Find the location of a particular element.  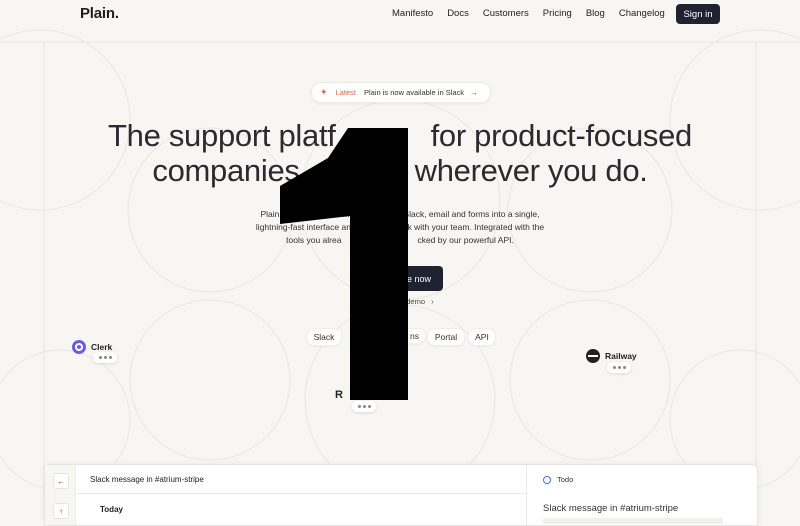

panel-toolbar: ← ↑ is located at coordinates (60, 495).